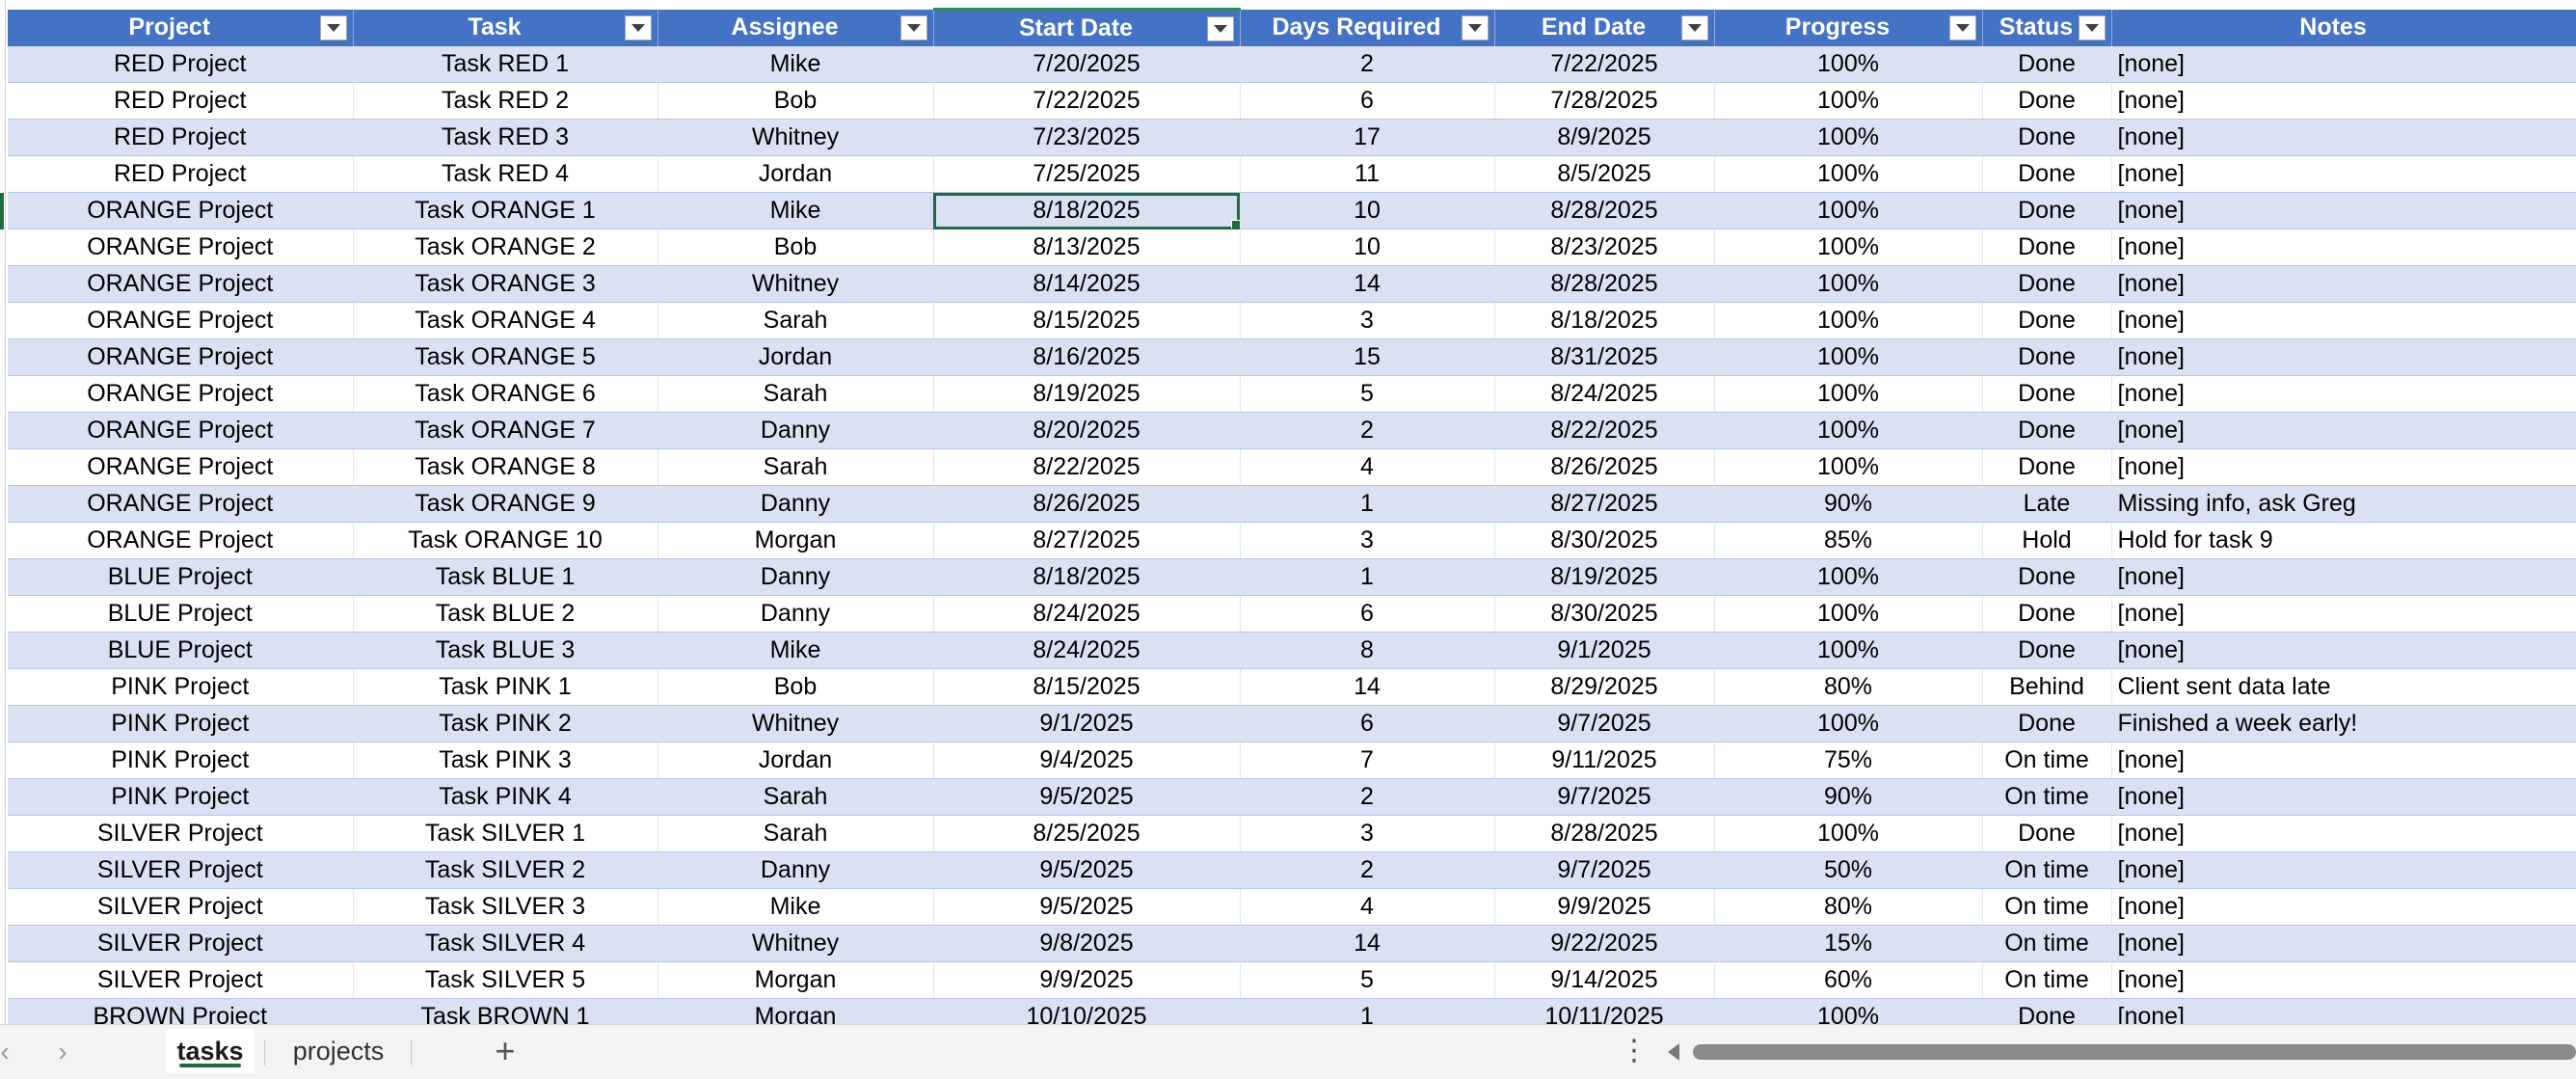  What do you see at coordinates (506, 394) in the screenshot?
I see `cell-task: Task ORANGE 6` at bounding box center [506, 394].